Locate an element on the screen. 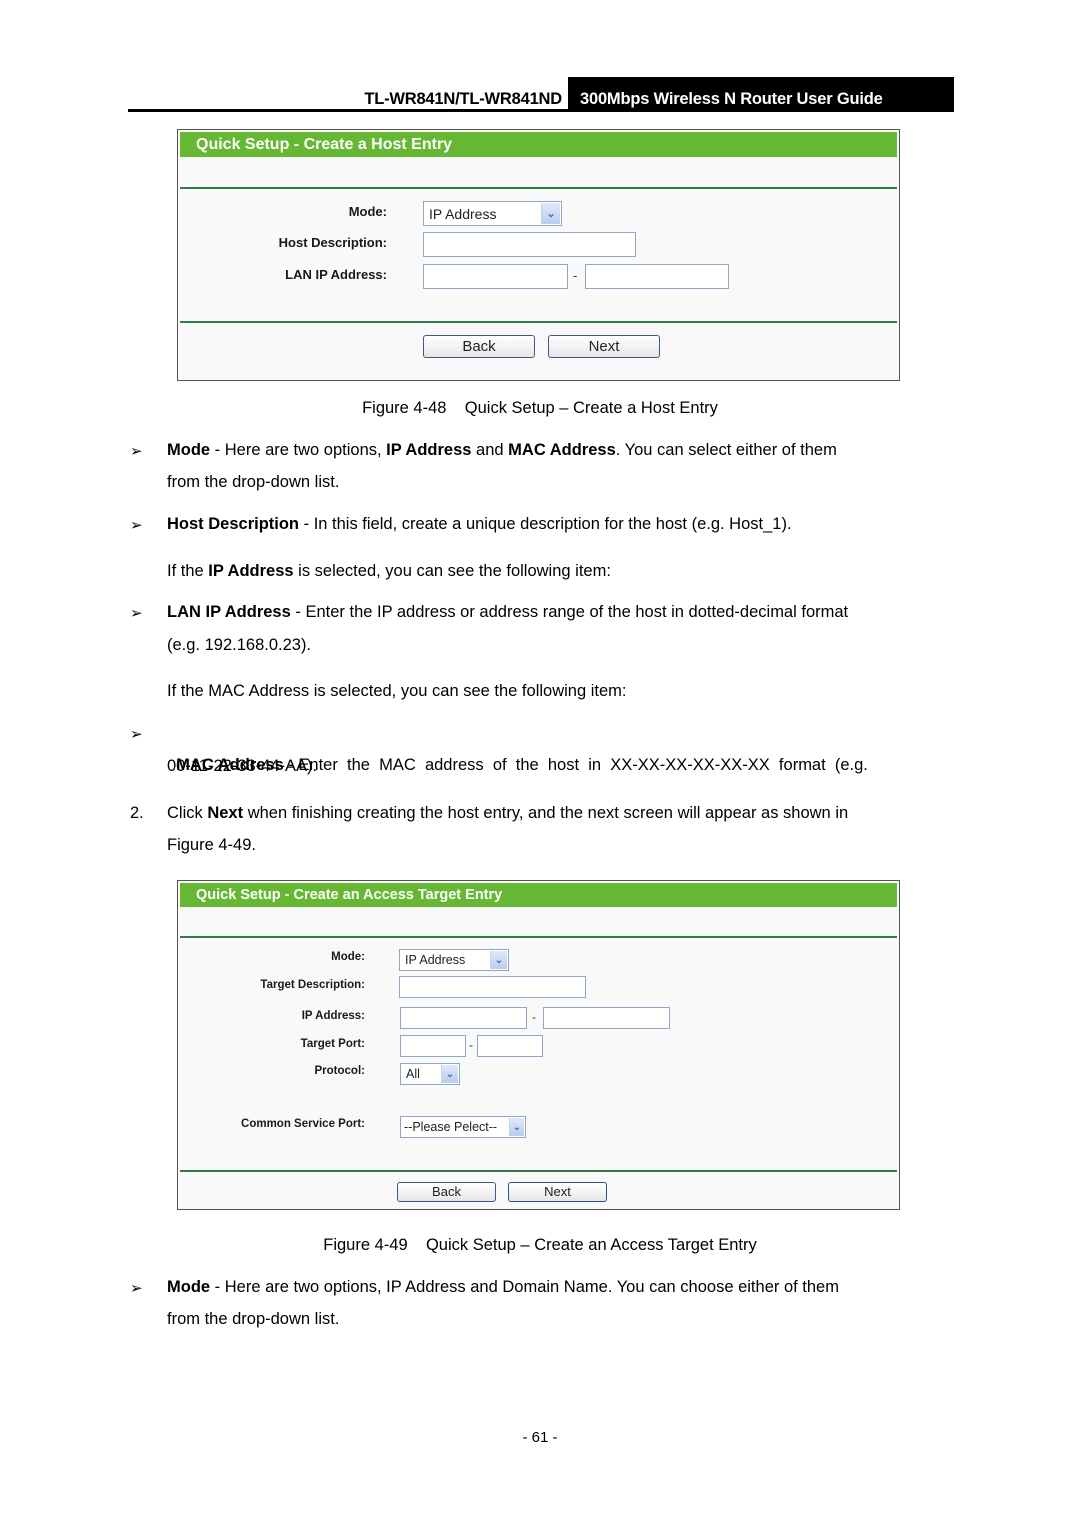  target-port-label: Target Port: is located at coordinates (332, 1044).